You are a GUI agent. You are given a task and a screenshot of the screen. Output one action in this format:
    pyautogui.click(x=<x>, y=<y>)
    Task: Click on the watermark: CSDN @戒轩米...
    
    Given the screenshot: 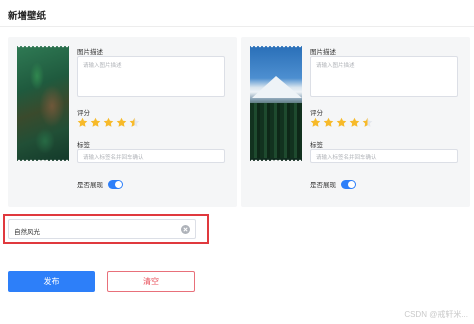 What is the action you would take?
    pyautogui.click(x=436, y=314)
    